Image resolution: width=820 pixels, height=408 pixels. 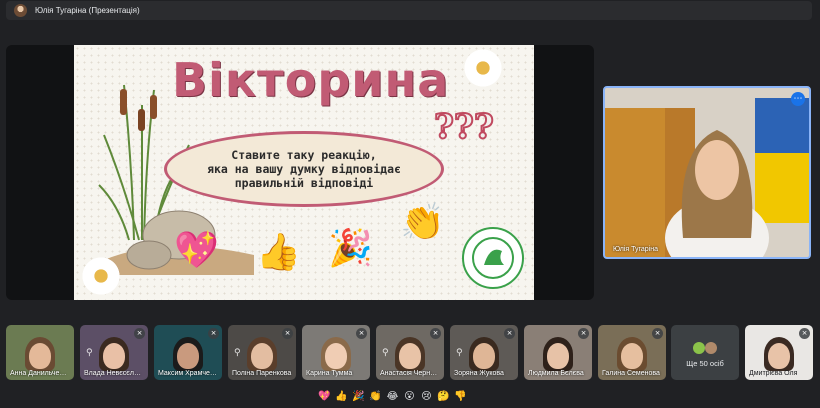 I want to click on participant-tile: ⚲ ⨯ Влада Невєсєлова, so click(x=114, y=352).